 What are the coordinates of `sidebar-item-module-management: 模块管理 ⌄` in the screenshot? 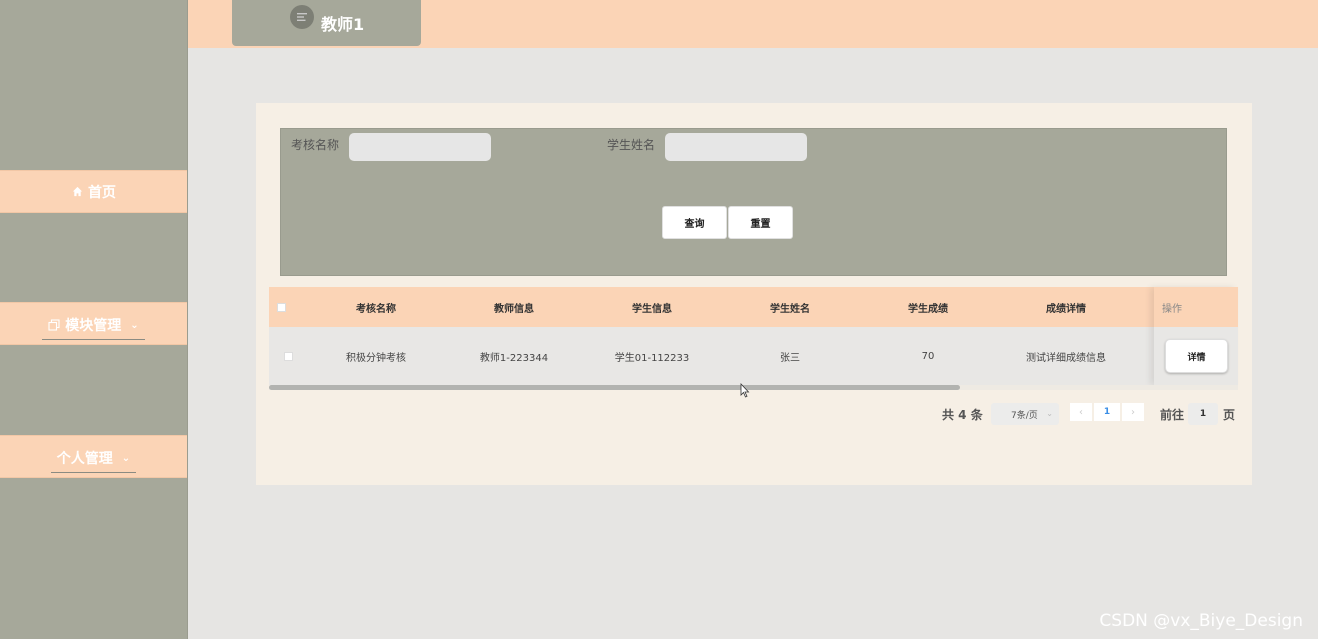 It's located at (93, 323).